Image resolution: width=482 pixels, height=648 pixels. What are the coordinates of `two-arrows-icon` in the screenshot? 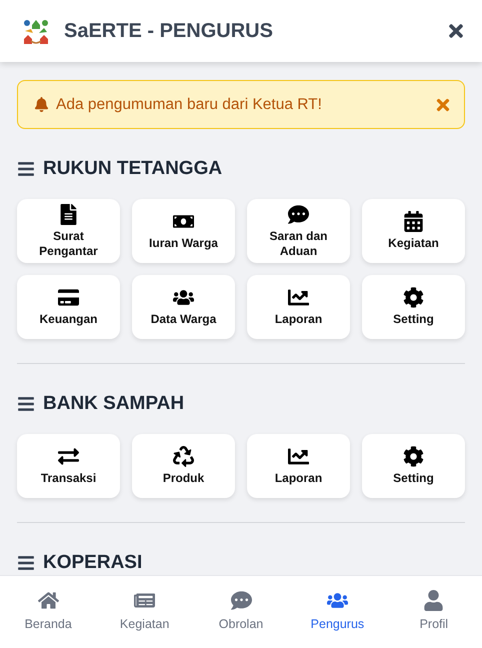 It's located at (68, 456).